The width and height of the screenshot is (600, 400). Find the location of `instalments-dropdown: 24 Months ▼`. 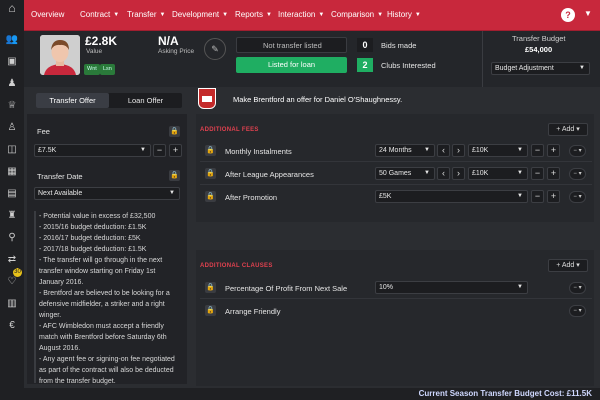

instalments-dropdown: 24 Months ▼ is located at coordinates (405, 150).